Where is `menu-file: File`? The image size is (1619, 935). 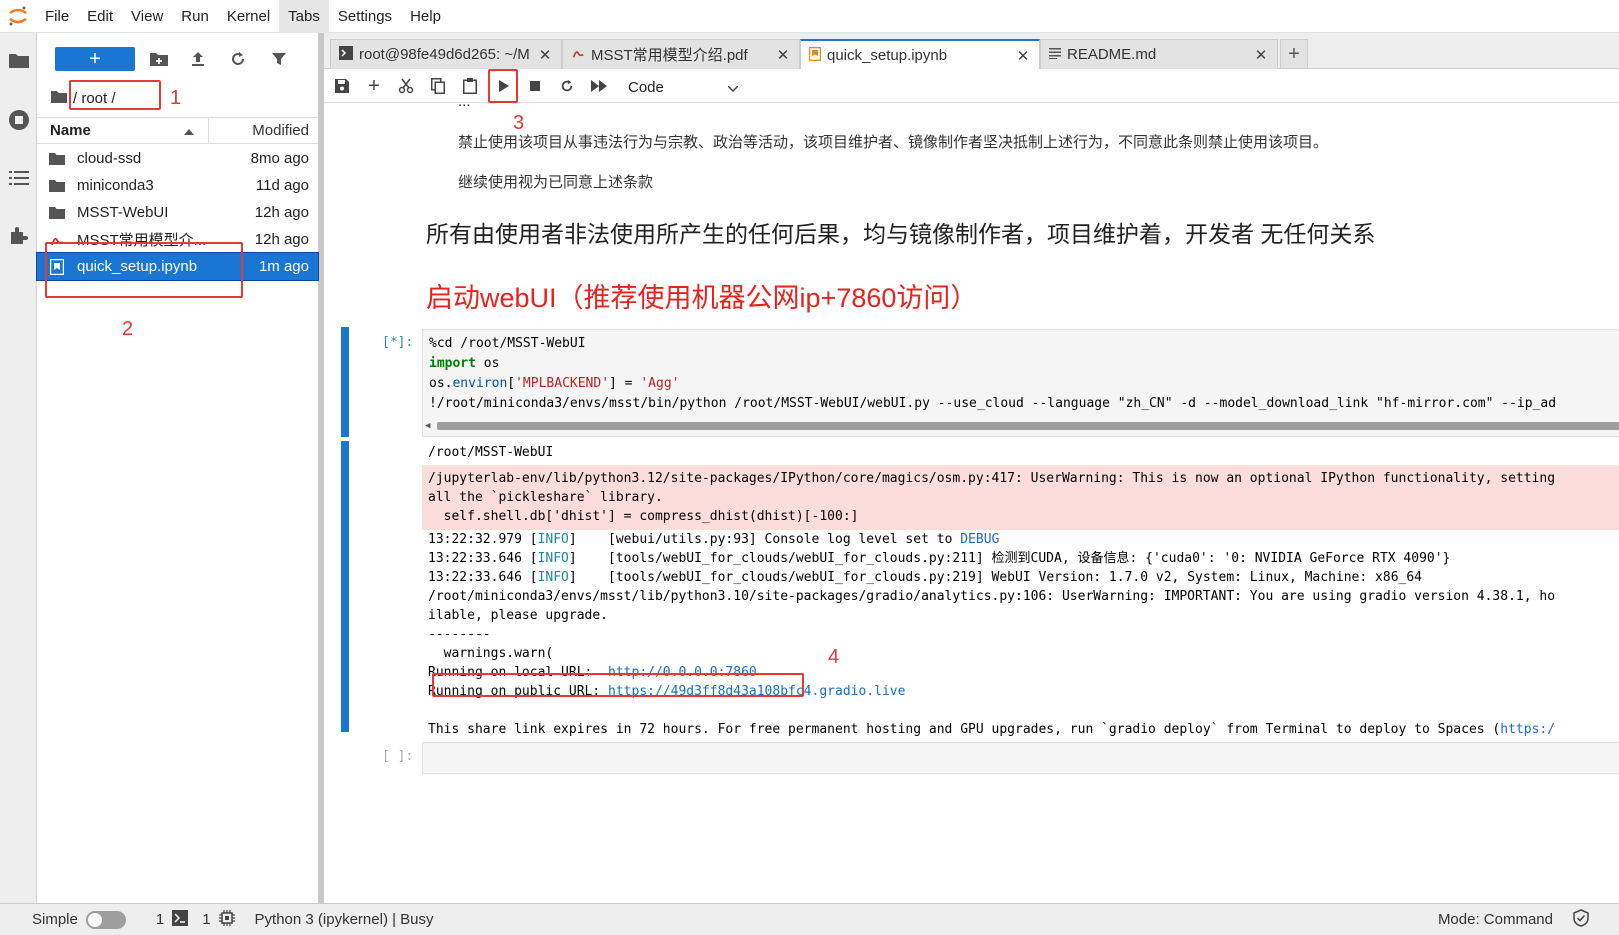
menu-file: File is located at coordinates (57, 16).